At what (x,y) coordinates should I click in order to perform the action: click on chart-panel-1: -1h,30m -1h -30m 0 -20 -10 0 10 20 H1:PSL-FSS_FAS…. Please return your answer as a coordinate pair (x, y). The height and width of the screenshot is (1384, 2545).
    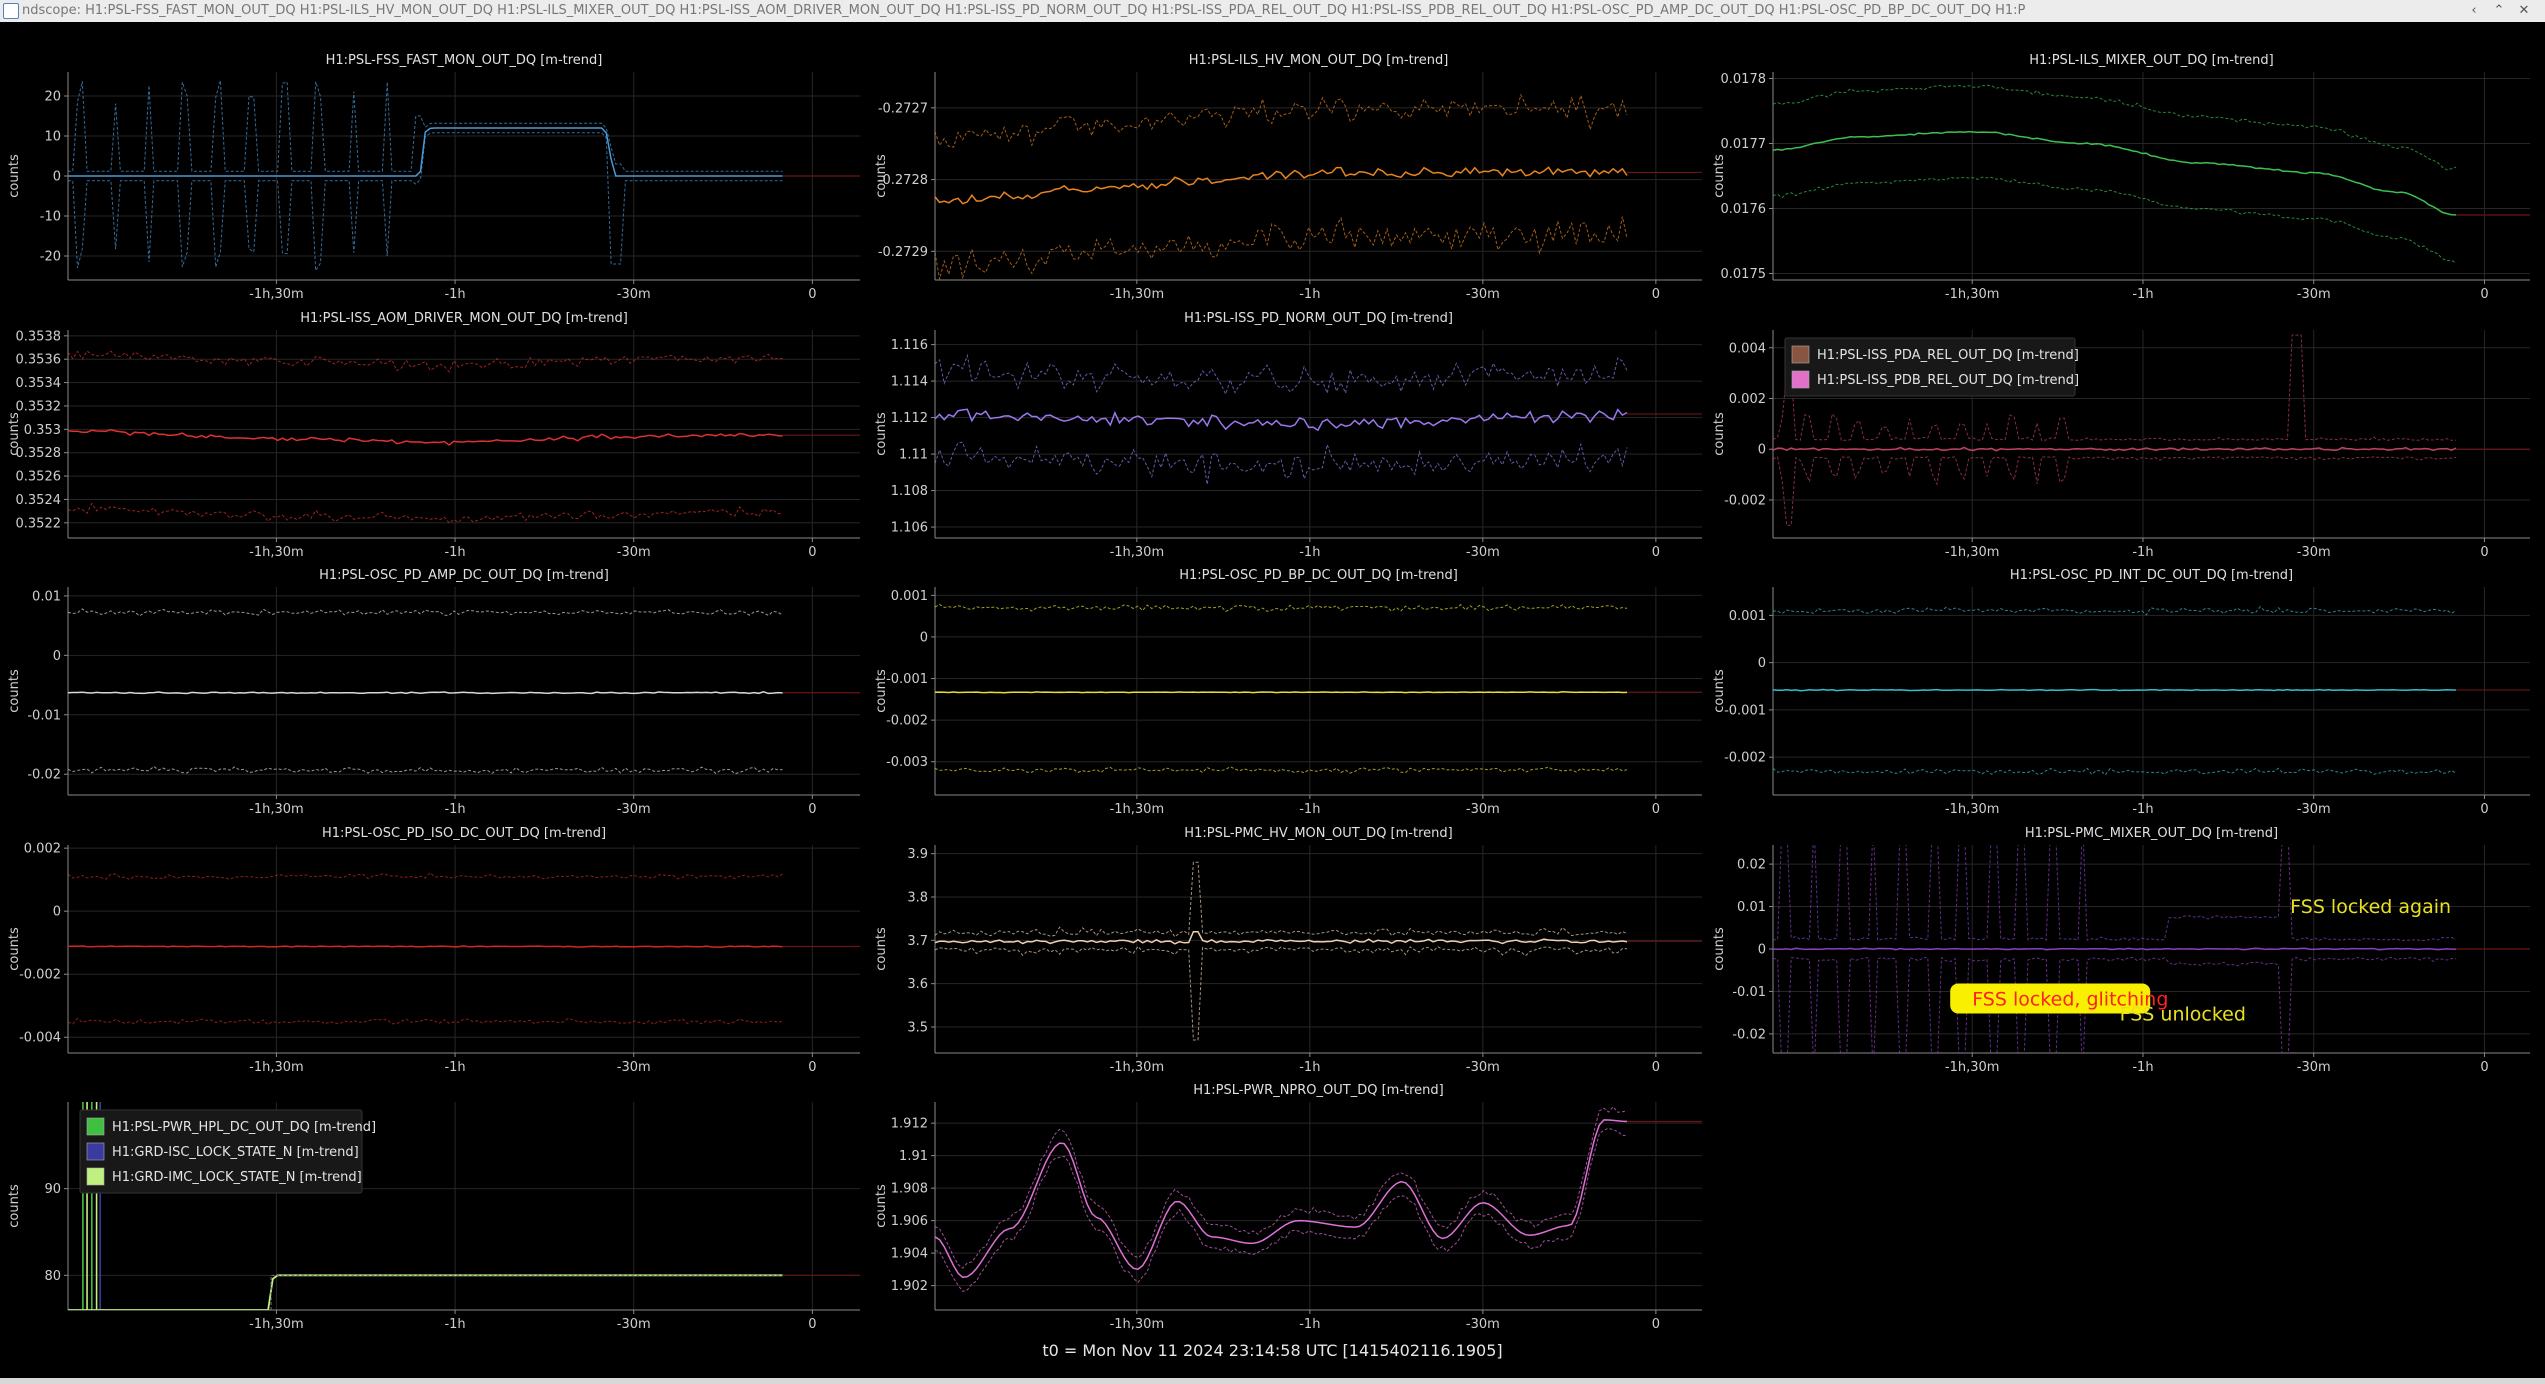
    Looking at the image, I should click on (433, 177).